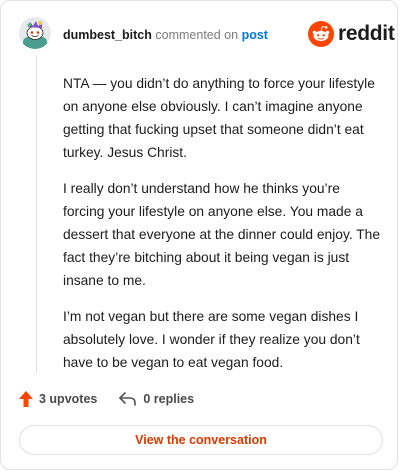 This screenshot has height=472, width=400. Describe the element at coordinates (201, 440) in the screenshot. I see `view-conversation-button: View the conversation` at that location.